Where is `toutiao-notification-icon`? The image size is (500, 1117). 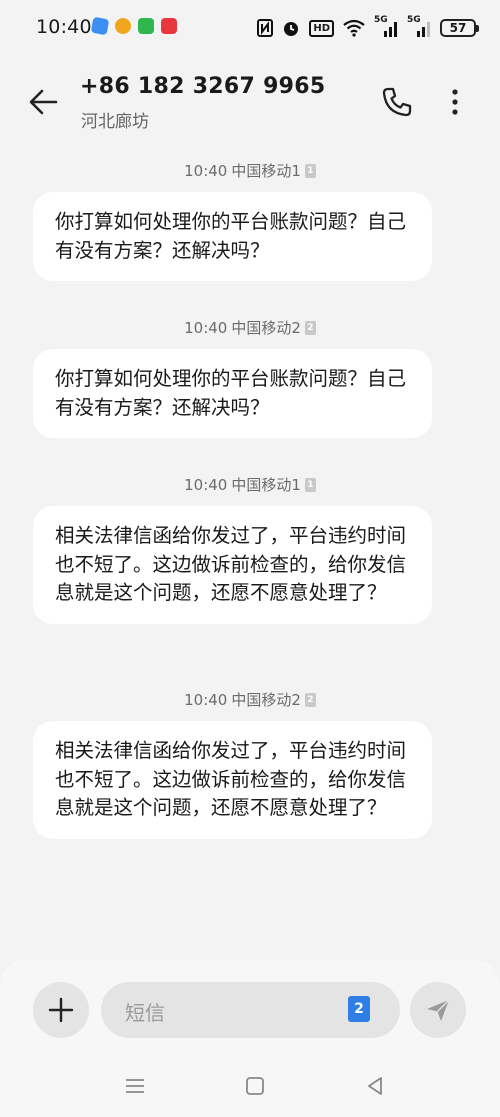 toutiao-notification-icon is located at coordinates (169, 26).